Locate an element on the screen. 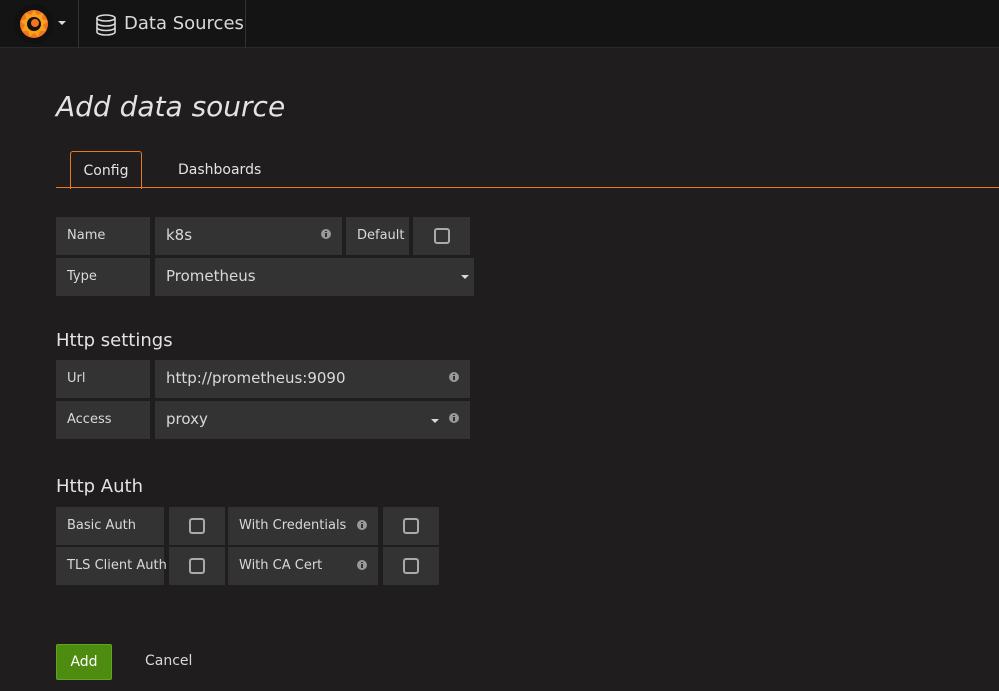 The height and width of the screenshot is (691, 999). with-credentials-checkbox-cell is located at coordinates (411, 526).